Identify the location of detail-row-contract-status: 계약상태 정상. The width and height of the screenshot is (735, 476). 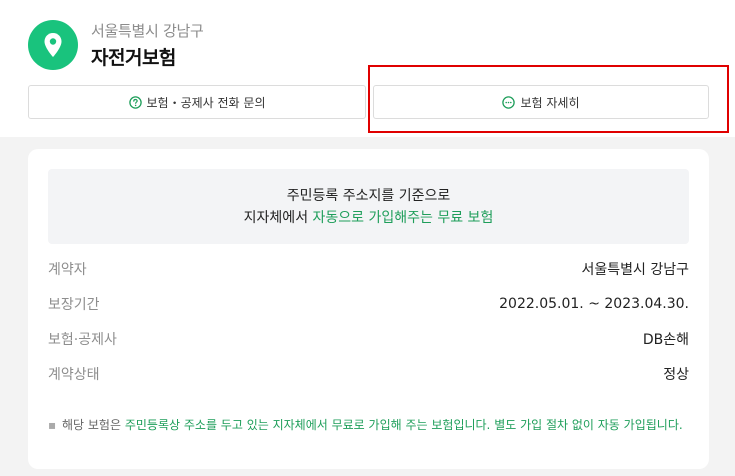
(368, 374).